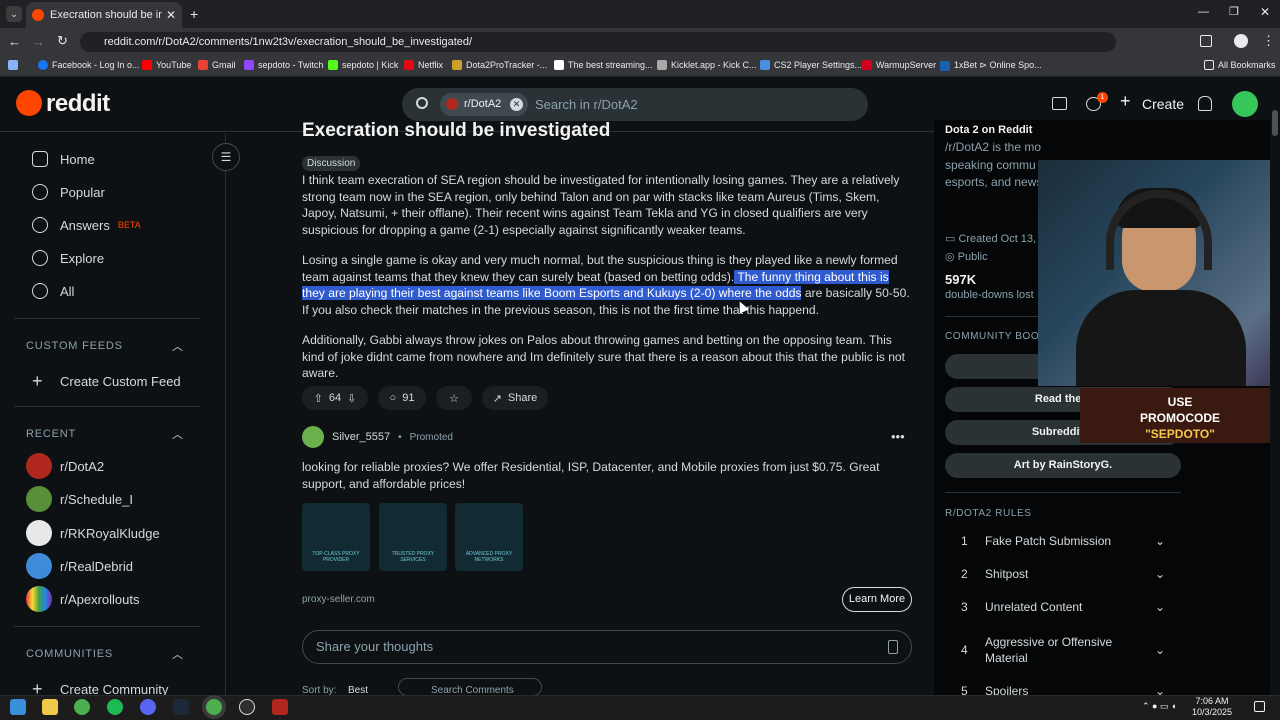  What do you see at coordinates (226, 157) in the screenshot?
I see `collapse-sidebar-button: ☰` at bounding box center [226, 157].